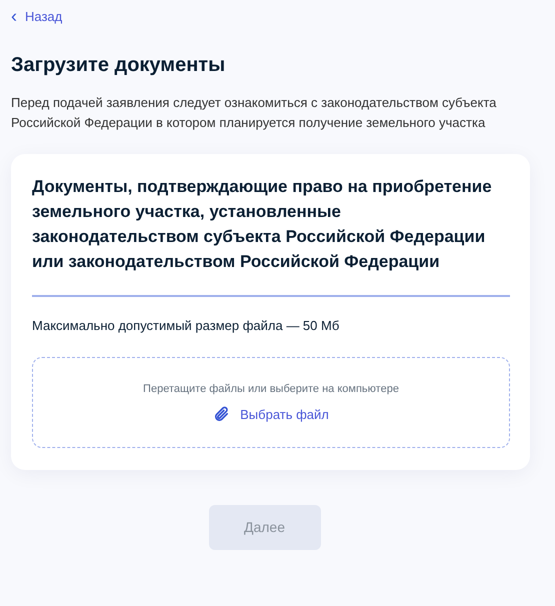  What do you see at coordinates (254, 113) in the screenshot?
I see `description-text: Перед подачей заявления следует ознакомиться с законодательством субъекта Российской Федерации в котором планируется получение земельного участка` at bounding box center [254, 113].